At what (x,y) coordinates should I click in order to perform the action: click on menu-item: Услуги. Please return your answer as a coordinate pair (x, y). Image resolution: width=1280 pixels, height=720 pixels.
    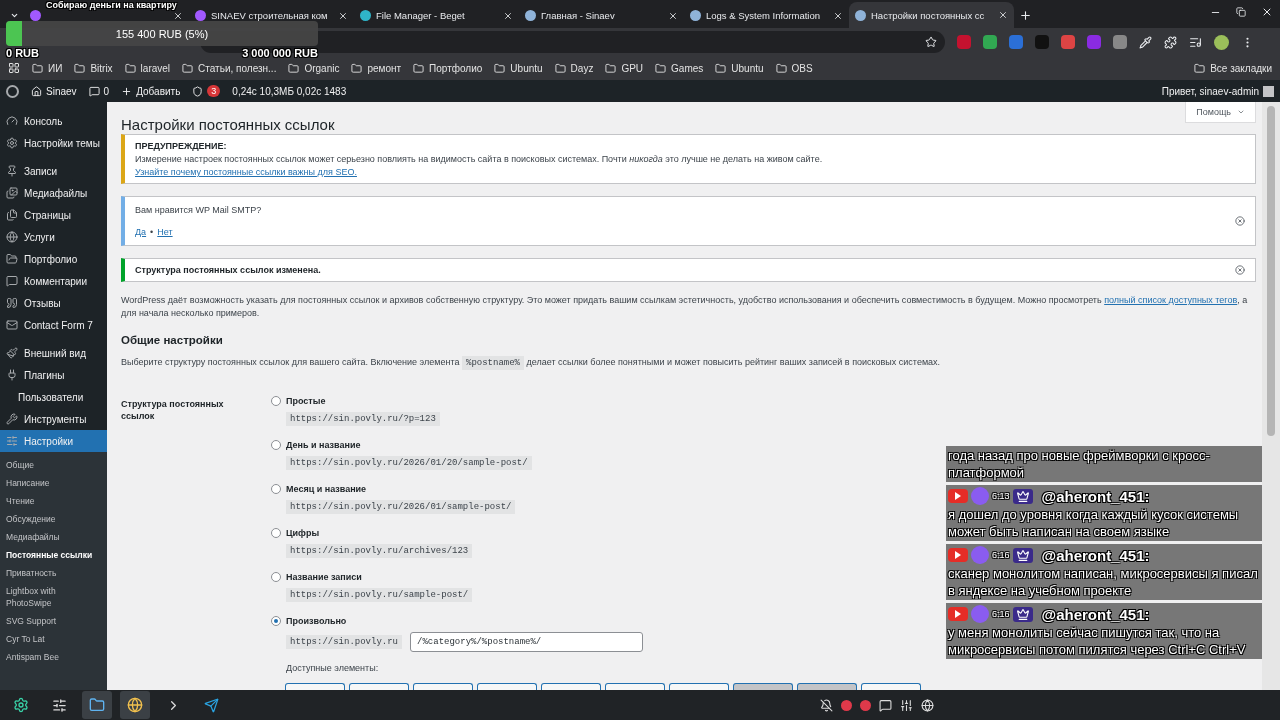
    Looking at the image, I should click on (53, 237).